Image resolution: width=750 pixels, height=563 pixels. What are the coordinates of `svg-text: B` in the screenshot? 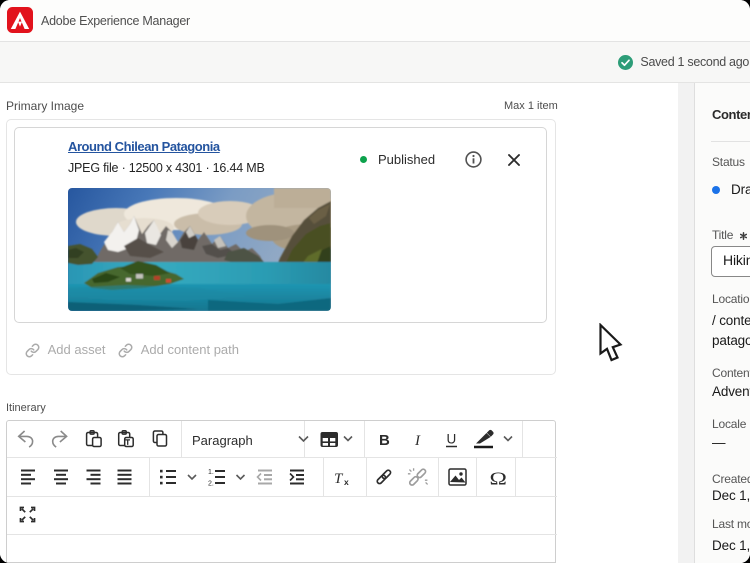 It's located at (384, 440).